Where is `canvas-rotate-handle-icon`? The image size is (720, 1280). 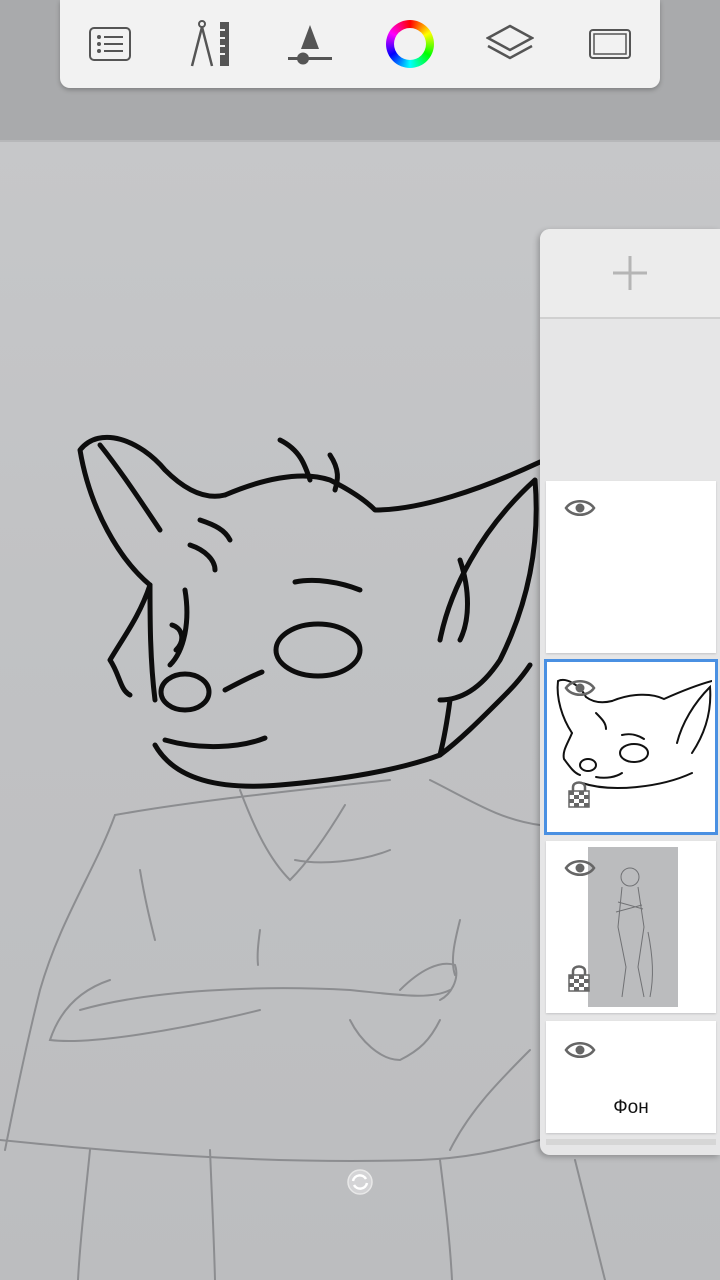
canvas-rotate-handle-icon is located at coordinates (360, 1182).